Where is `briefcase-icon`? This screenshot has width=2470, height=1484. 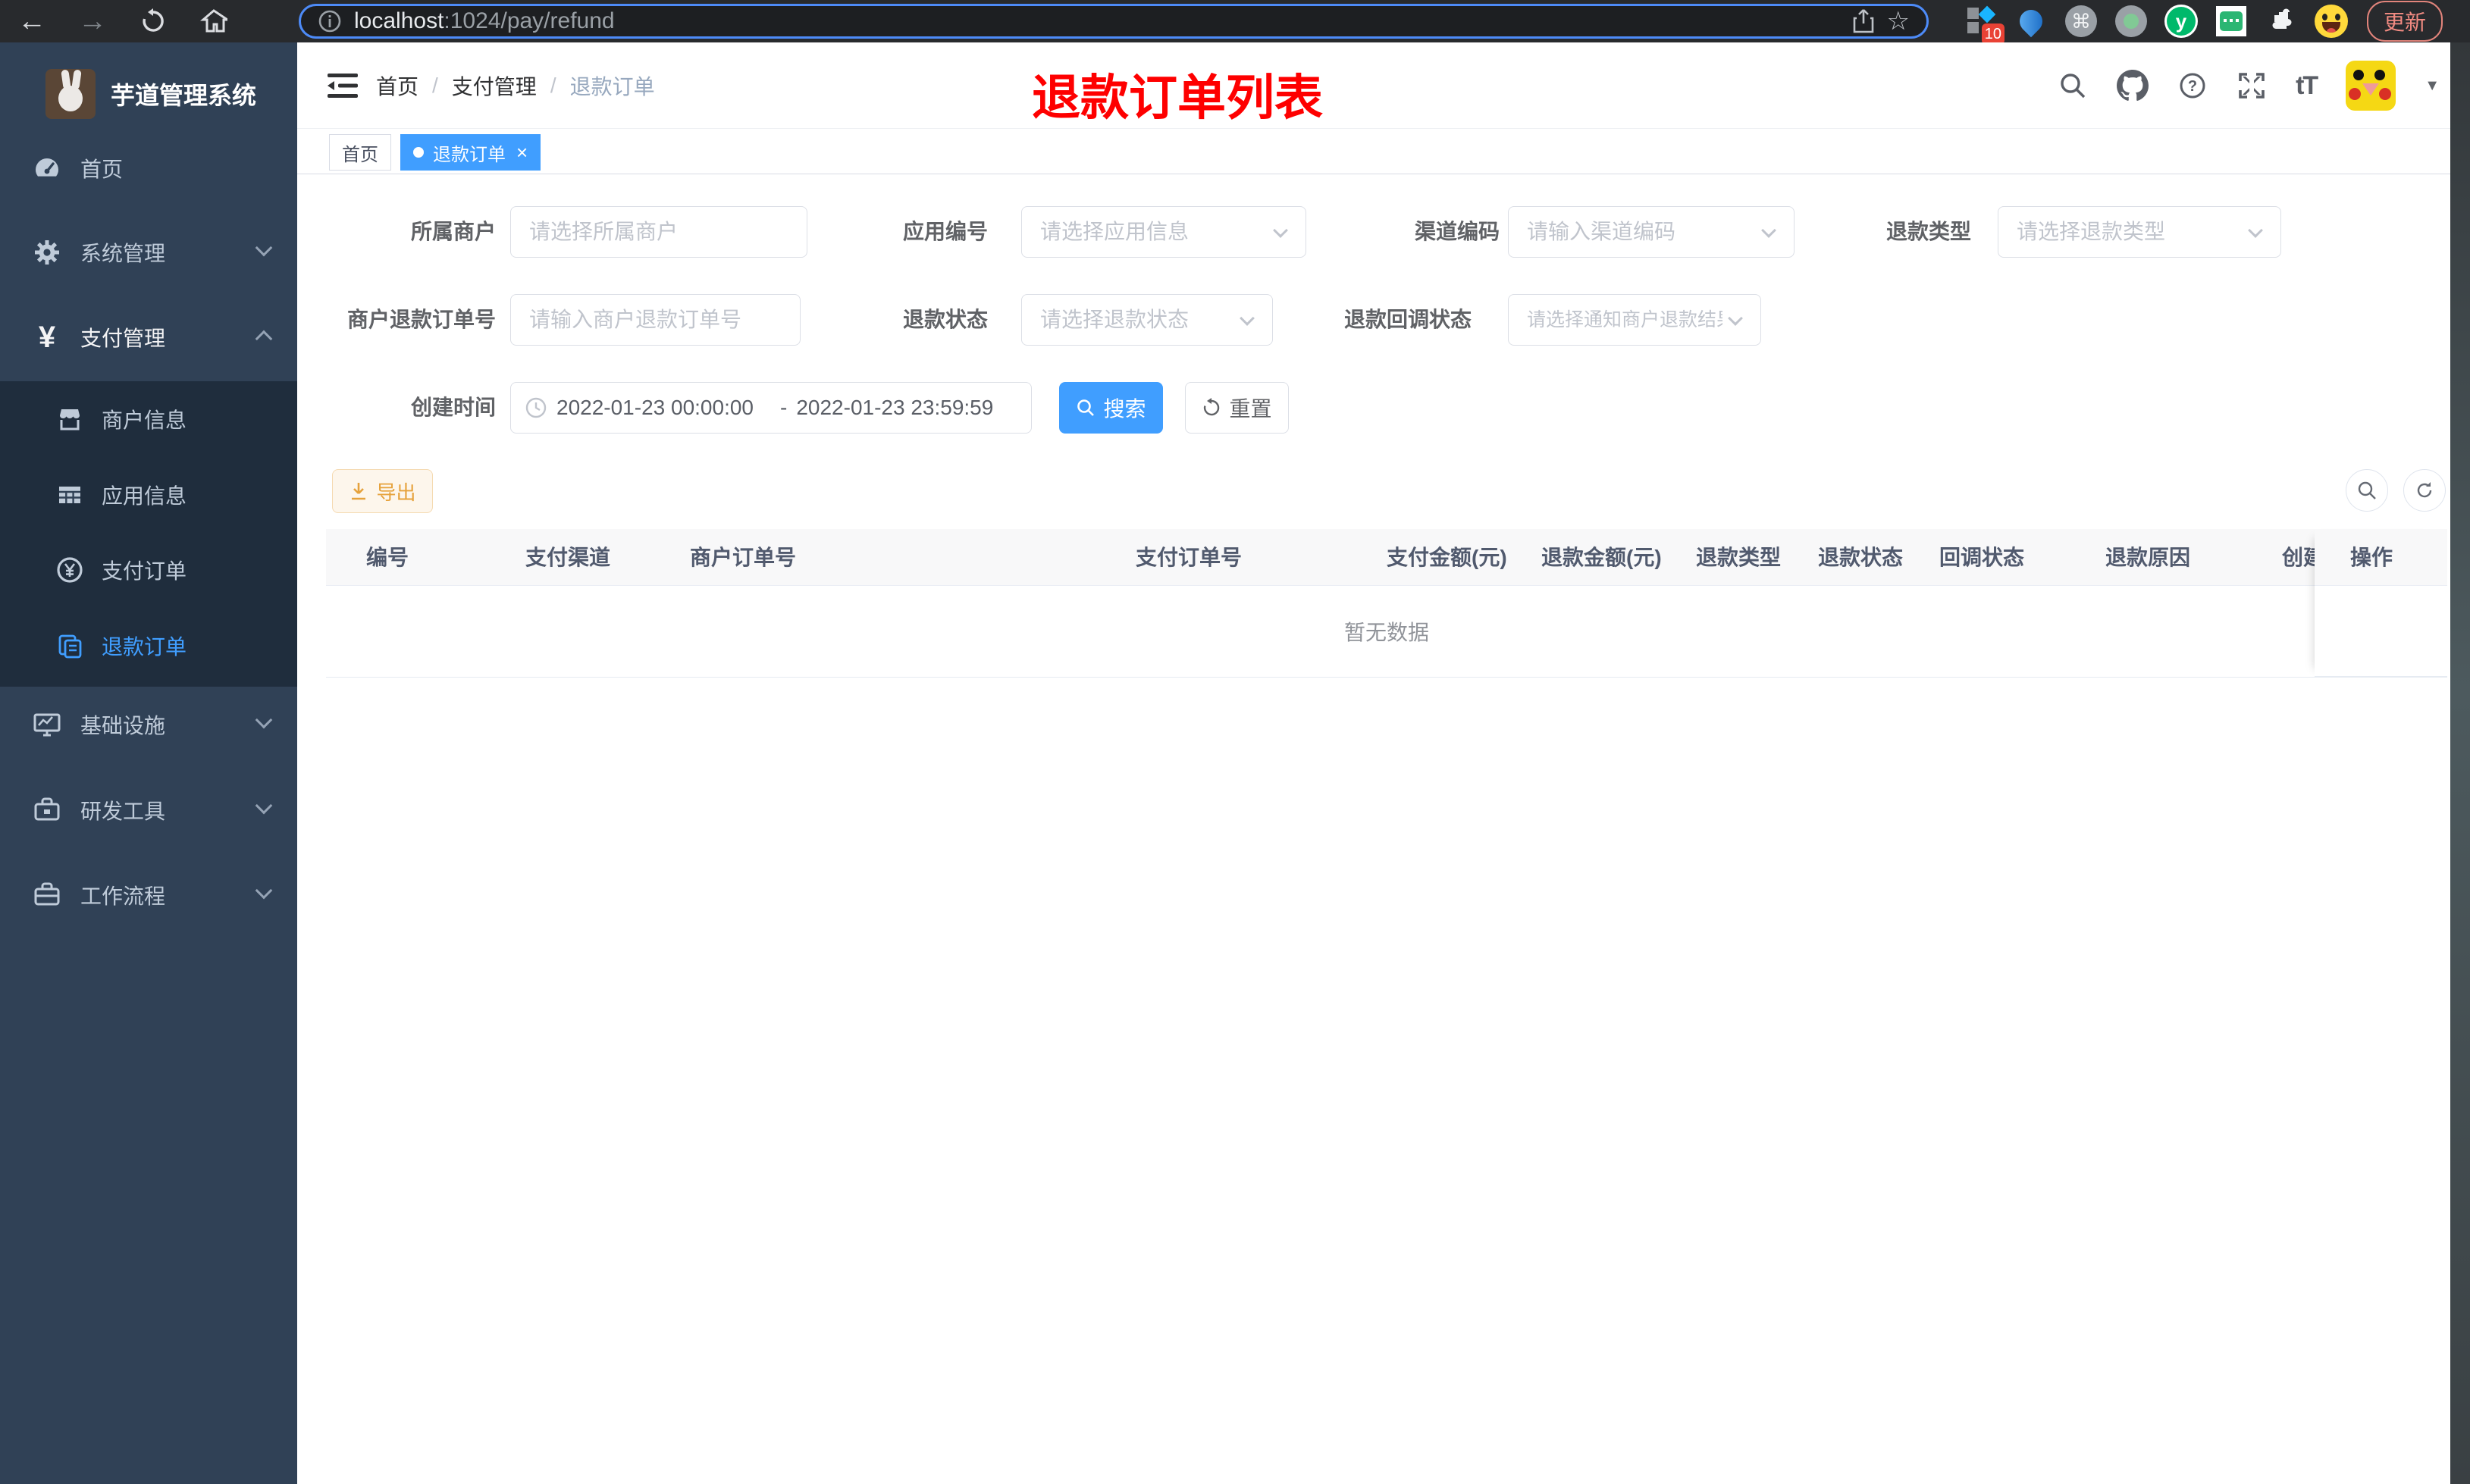 briefcase-icon is located at coordinates (47, 895).